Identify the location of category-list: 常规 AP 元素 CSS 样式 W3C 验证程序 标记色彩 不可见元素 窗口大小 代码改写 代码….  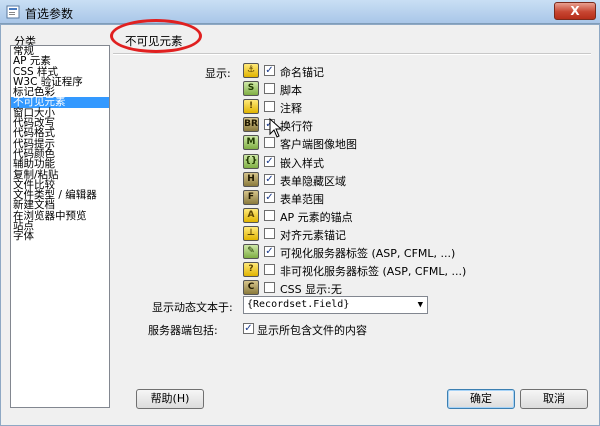
(60, 226).